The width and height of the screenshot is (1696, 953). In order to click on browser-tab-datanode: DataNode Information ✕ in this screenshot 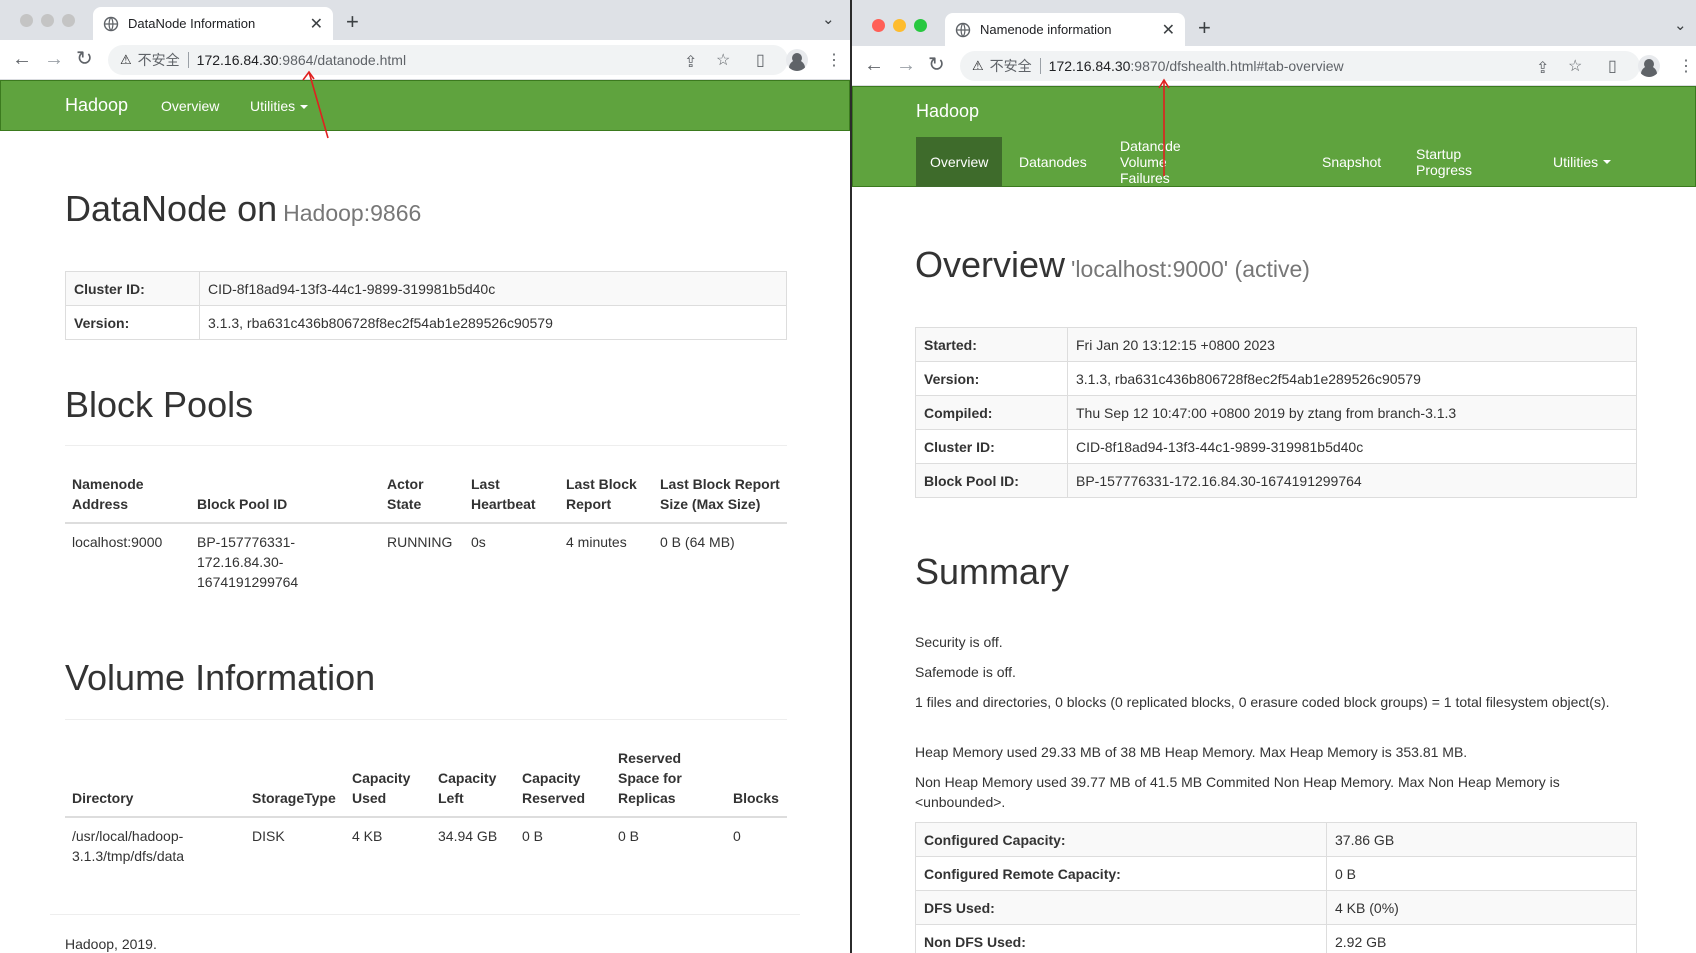, I will do `click(213, 23)`.